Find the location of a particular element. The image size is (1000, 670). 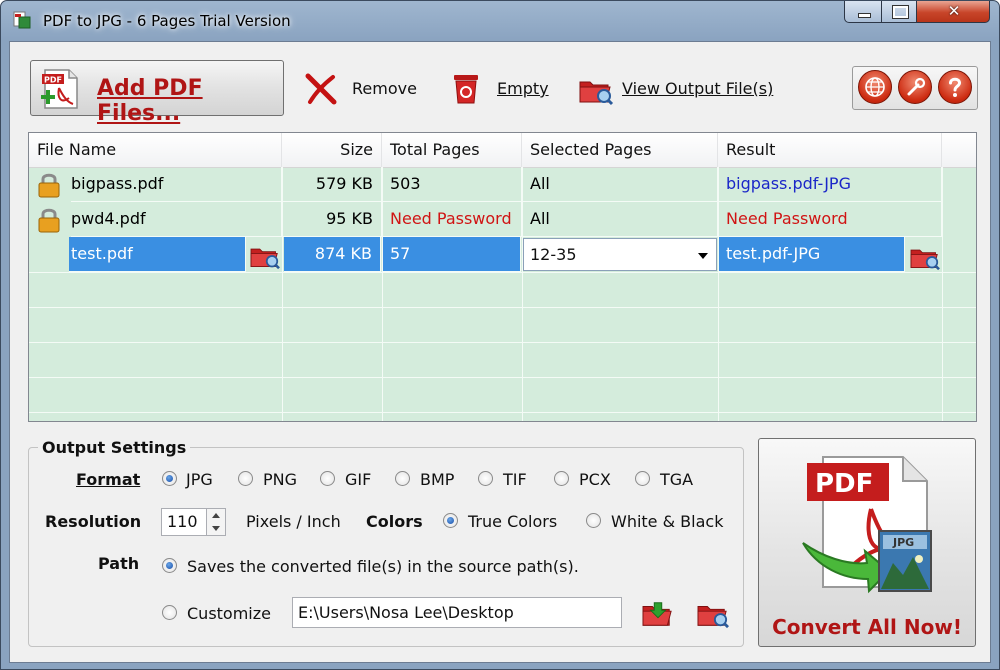

colors-label: Colors is located at coordinates (394, 521).